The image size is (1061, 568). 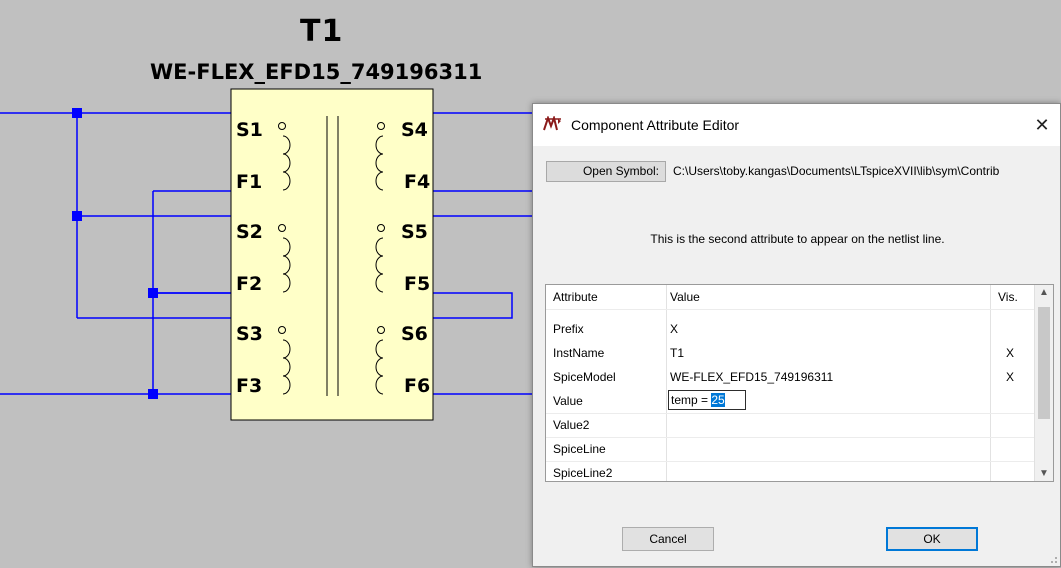 What do you see at coordinates (790, 297) in the screenshot?
I see `table-header: Attribute Value Vis.` at bounding box center [790, 297].